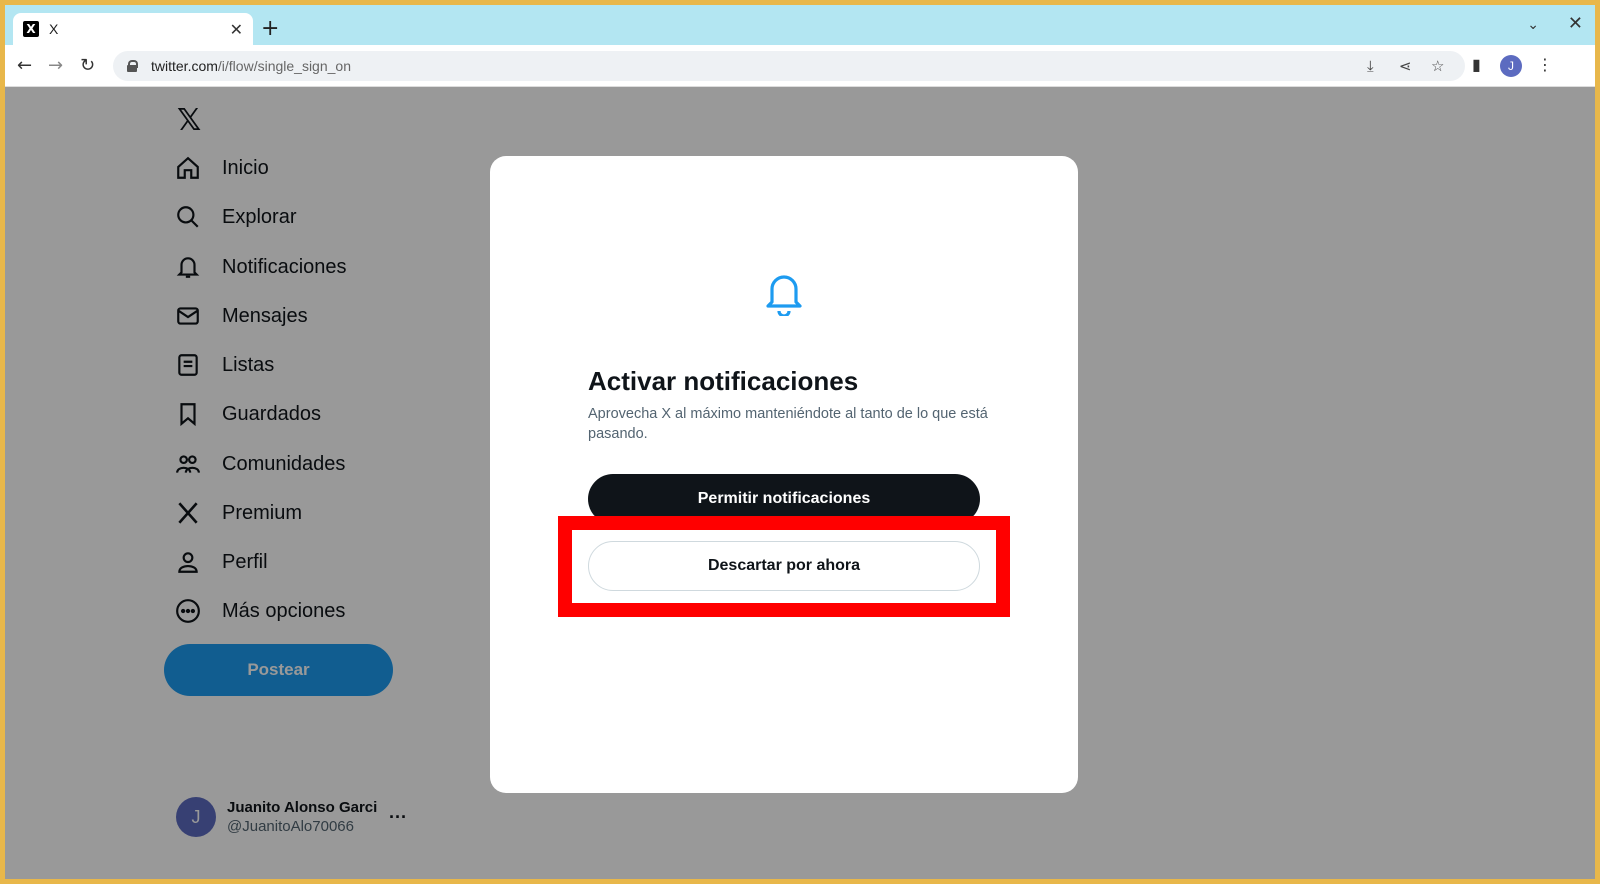 This screenshot has width=1600, height=884. Describe the element at coordinates (1575, 23) in the screenshot. I see `window-close-button: ✕` at that location.